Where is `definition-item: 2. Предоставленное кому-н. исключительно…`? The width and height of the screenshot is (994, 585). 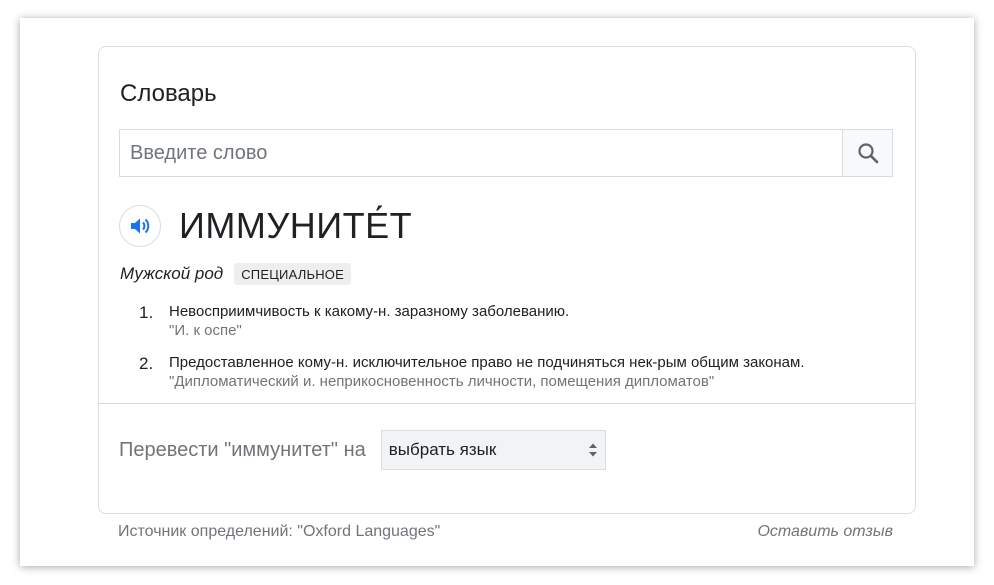 definition-item: 2. Предоставленное кому-н. исключительно… is located at coordinates (519, 372).